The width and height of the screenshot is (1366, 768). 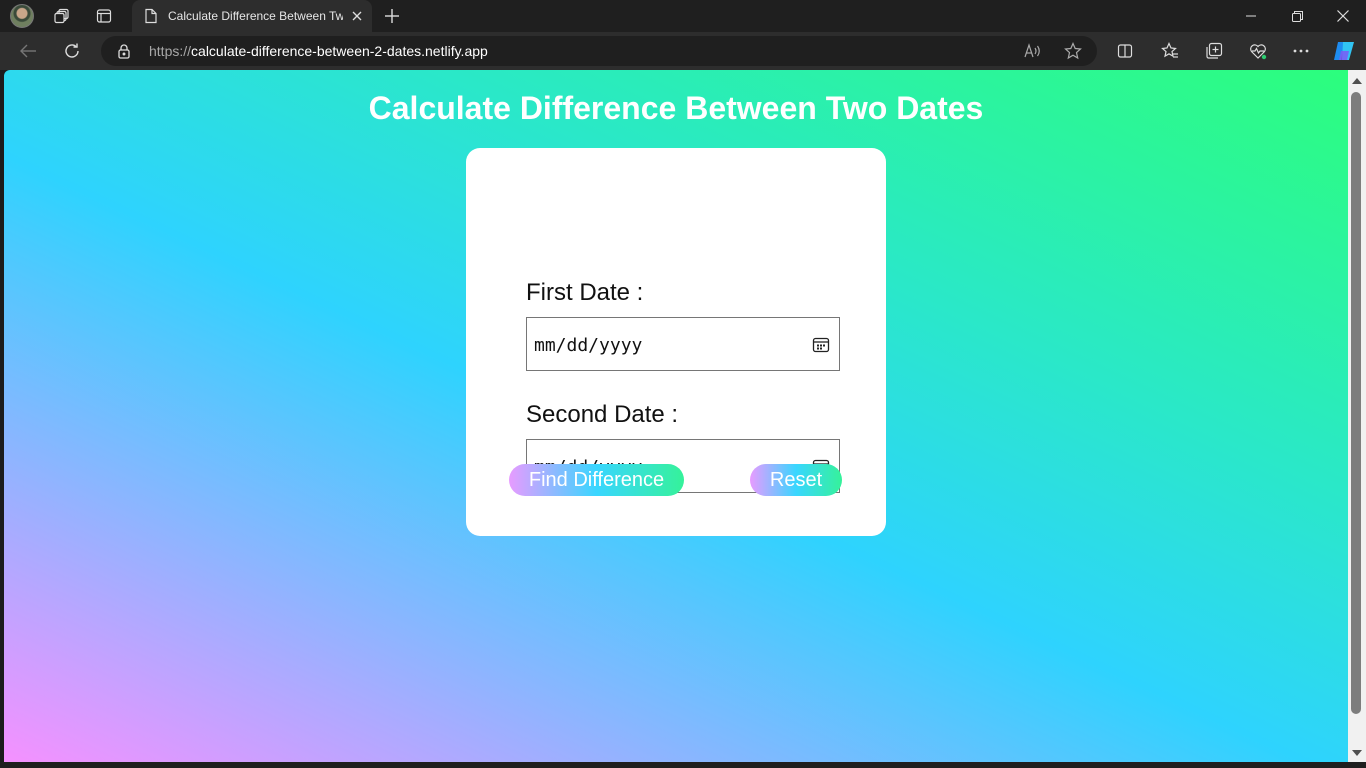 What do you see at coordinates (104, 16) in the screenshot?
I see `tab-actions-icon` at bounding box center [104, 16].